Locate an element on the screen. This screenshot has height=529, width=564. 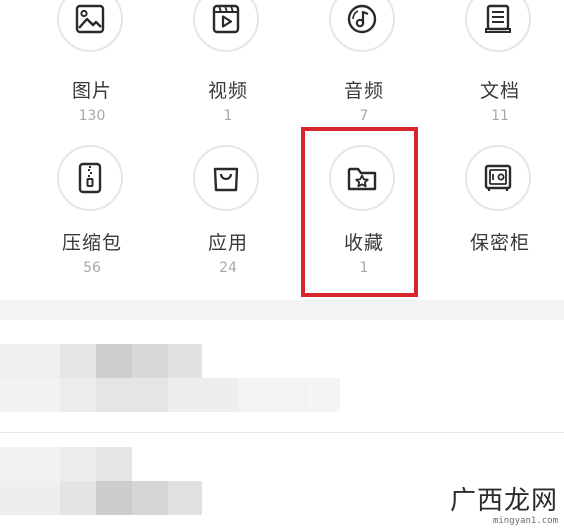
star-folder-icon is located at coordinates (362, 179).